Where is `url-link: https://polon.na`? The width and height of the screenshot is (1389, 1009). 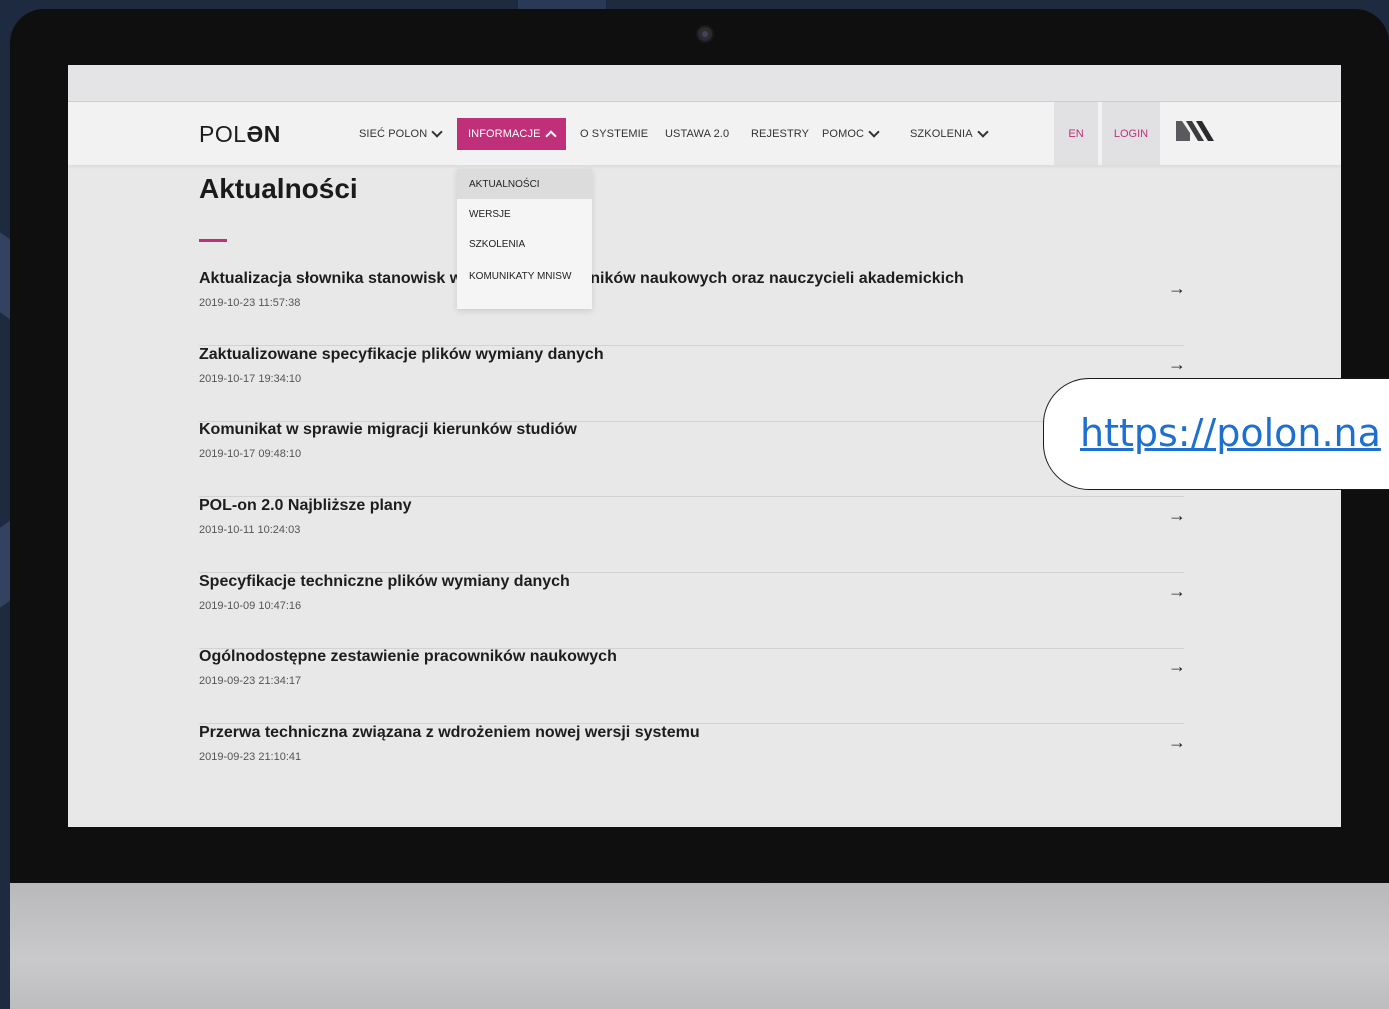
url-link: https://polon.na is located at coordinates (1230, 433).